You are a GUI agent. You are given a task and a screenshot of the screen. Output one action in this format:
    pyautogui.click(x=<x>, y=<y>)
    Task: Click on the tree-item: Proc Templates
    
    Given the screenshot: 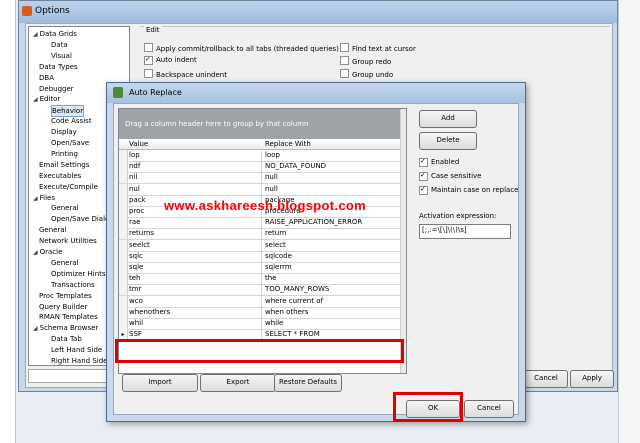 What is the action you would take?
    pyautogui.click(x=65, y=296)
    